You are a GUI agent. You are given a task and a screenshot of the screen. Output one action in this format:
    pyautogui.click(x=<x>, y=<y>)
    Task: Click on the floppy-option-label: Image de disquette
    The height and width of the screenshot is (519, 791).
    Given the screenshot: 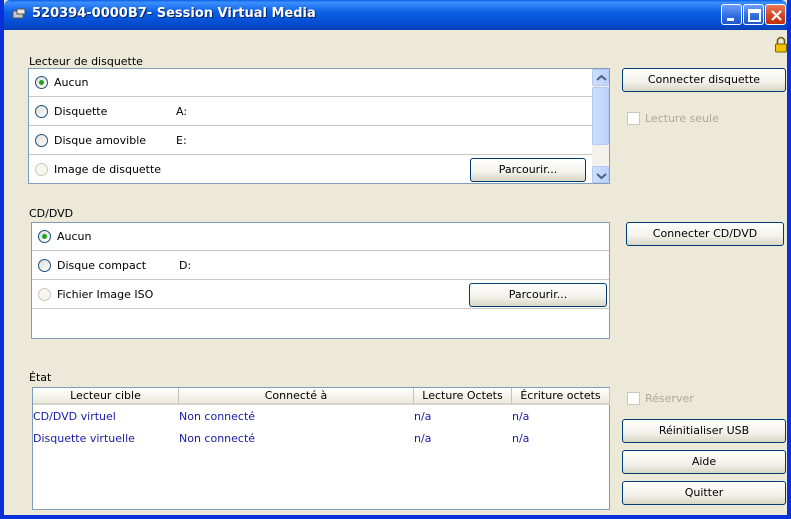 What is the action you would take?
    pyautogui.click(x=108, y=169)
    